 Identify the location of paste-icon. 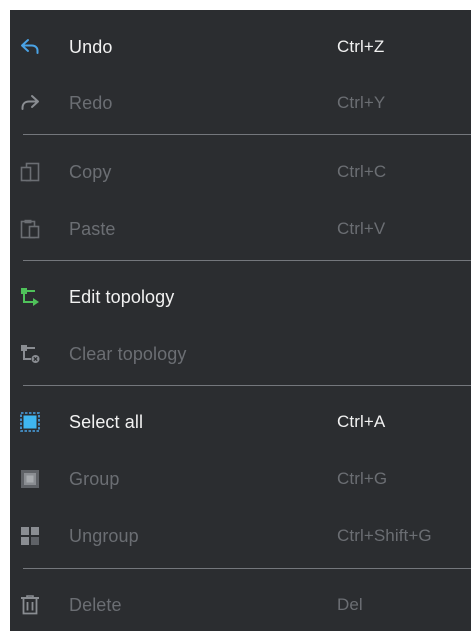
(30, 229).